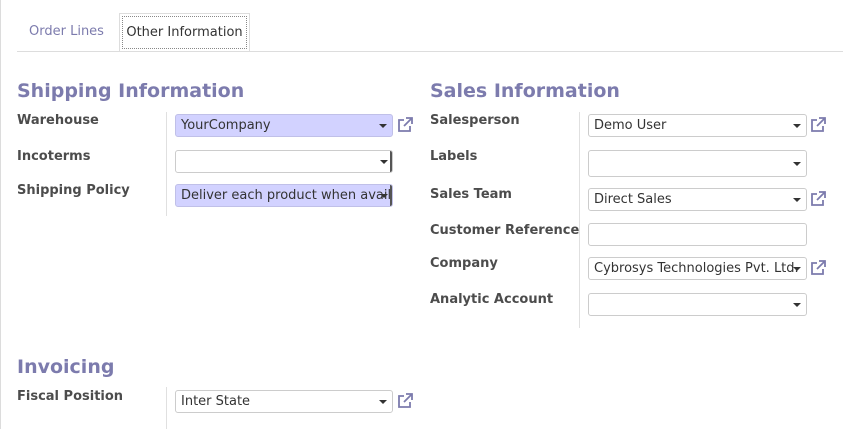  What do you see at coordinates (630, 125) in the screenshot?
I see `salesperson-value: Demo User` at bounding box center [630, 125].